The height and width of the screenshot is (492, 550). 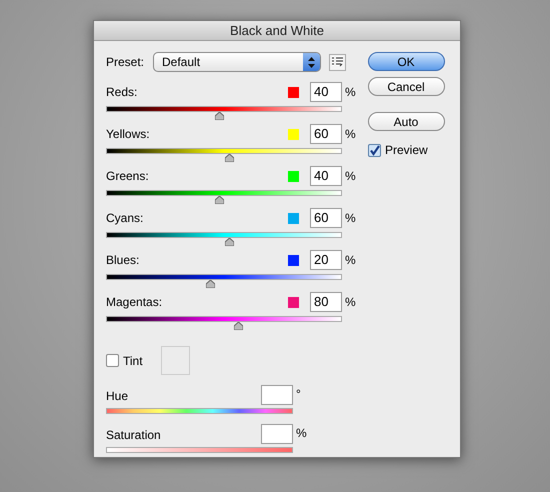 What do you see at coordinates (123, 260) in the screenshot?
I see `channel-label: Blues:` at bounding box center [123, 260].